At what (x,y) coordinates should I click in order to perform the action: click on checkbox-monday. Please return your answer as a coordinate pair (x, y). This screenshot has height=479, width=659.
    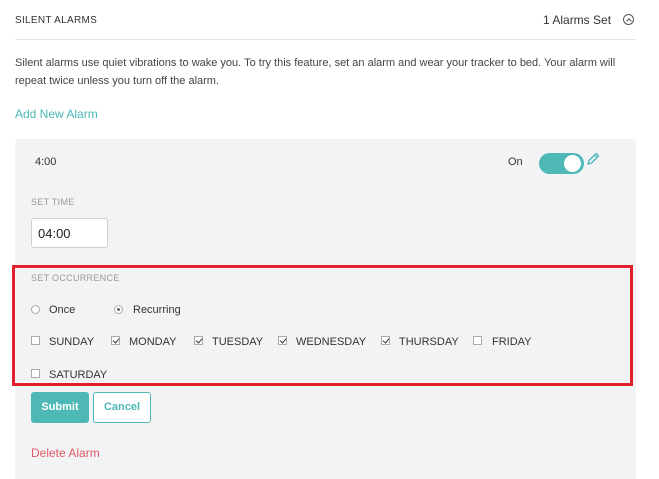
    Looking at the image, I should click on (115, 340).